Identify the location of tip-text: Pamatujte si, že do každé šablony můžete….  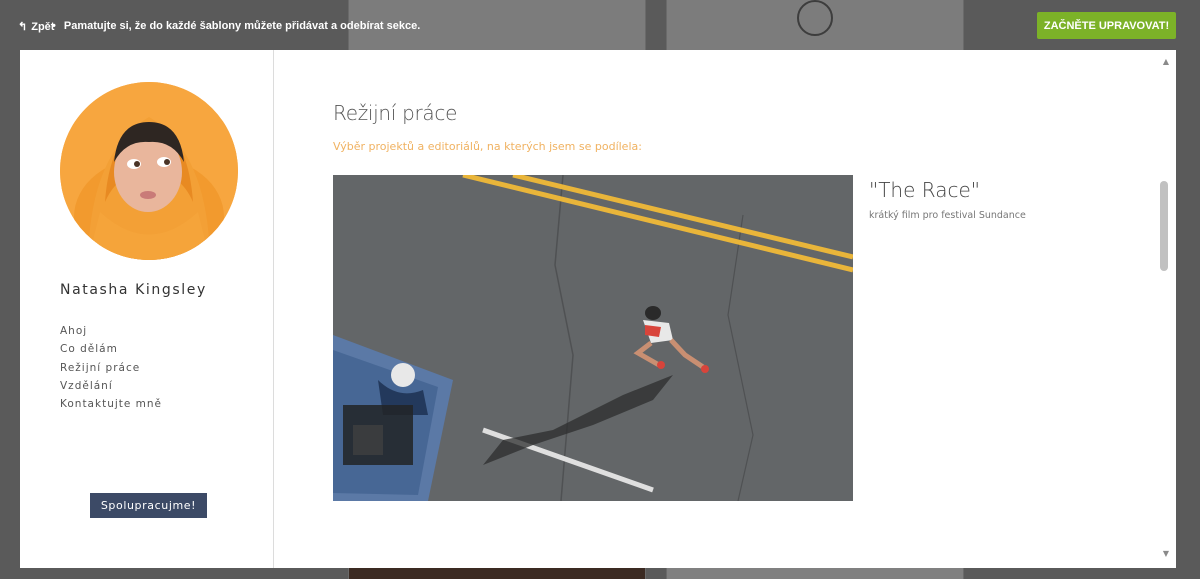
(242, 26).